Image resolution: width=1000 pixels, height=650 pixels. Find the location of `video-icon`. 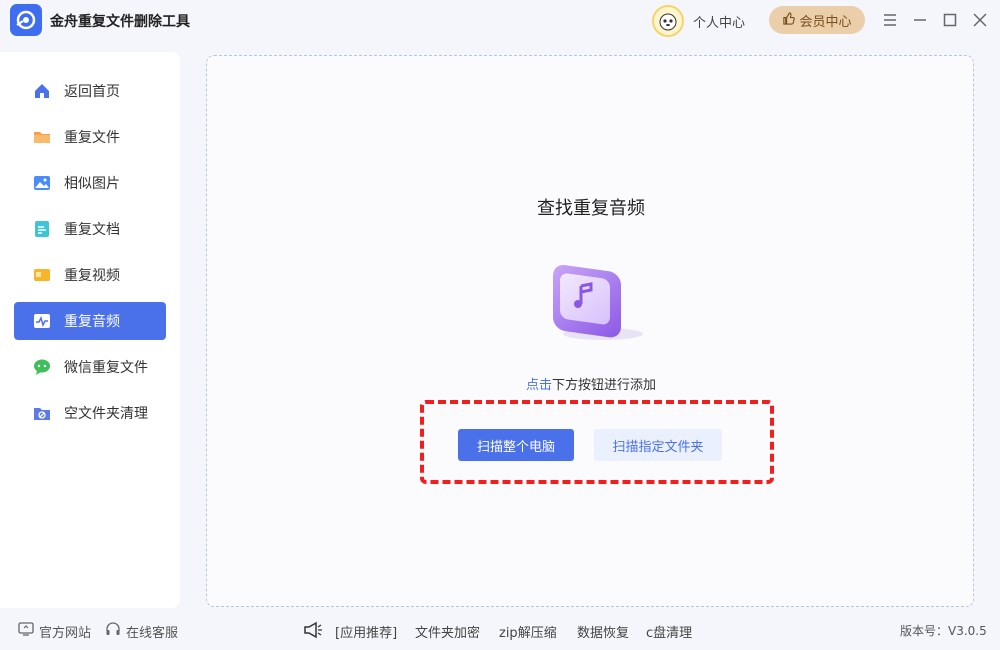

video-icon is located at coordinates (42, 275).